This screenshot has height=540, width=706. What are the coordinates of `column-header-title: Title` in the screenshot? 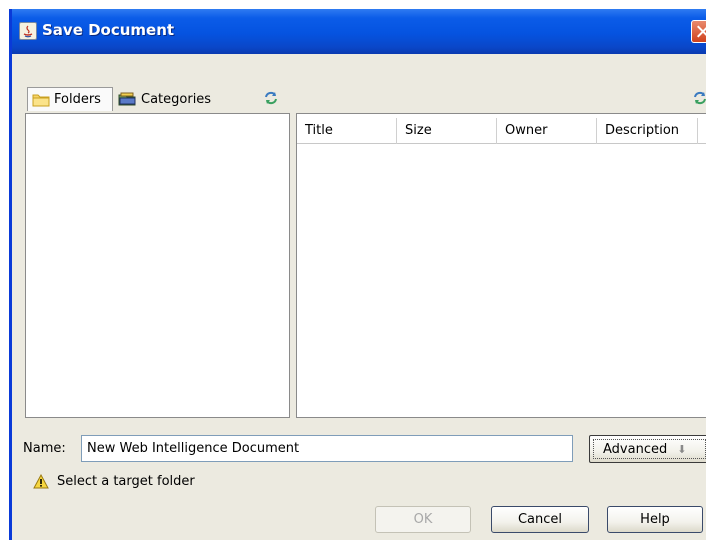 It's located at (347, 131).